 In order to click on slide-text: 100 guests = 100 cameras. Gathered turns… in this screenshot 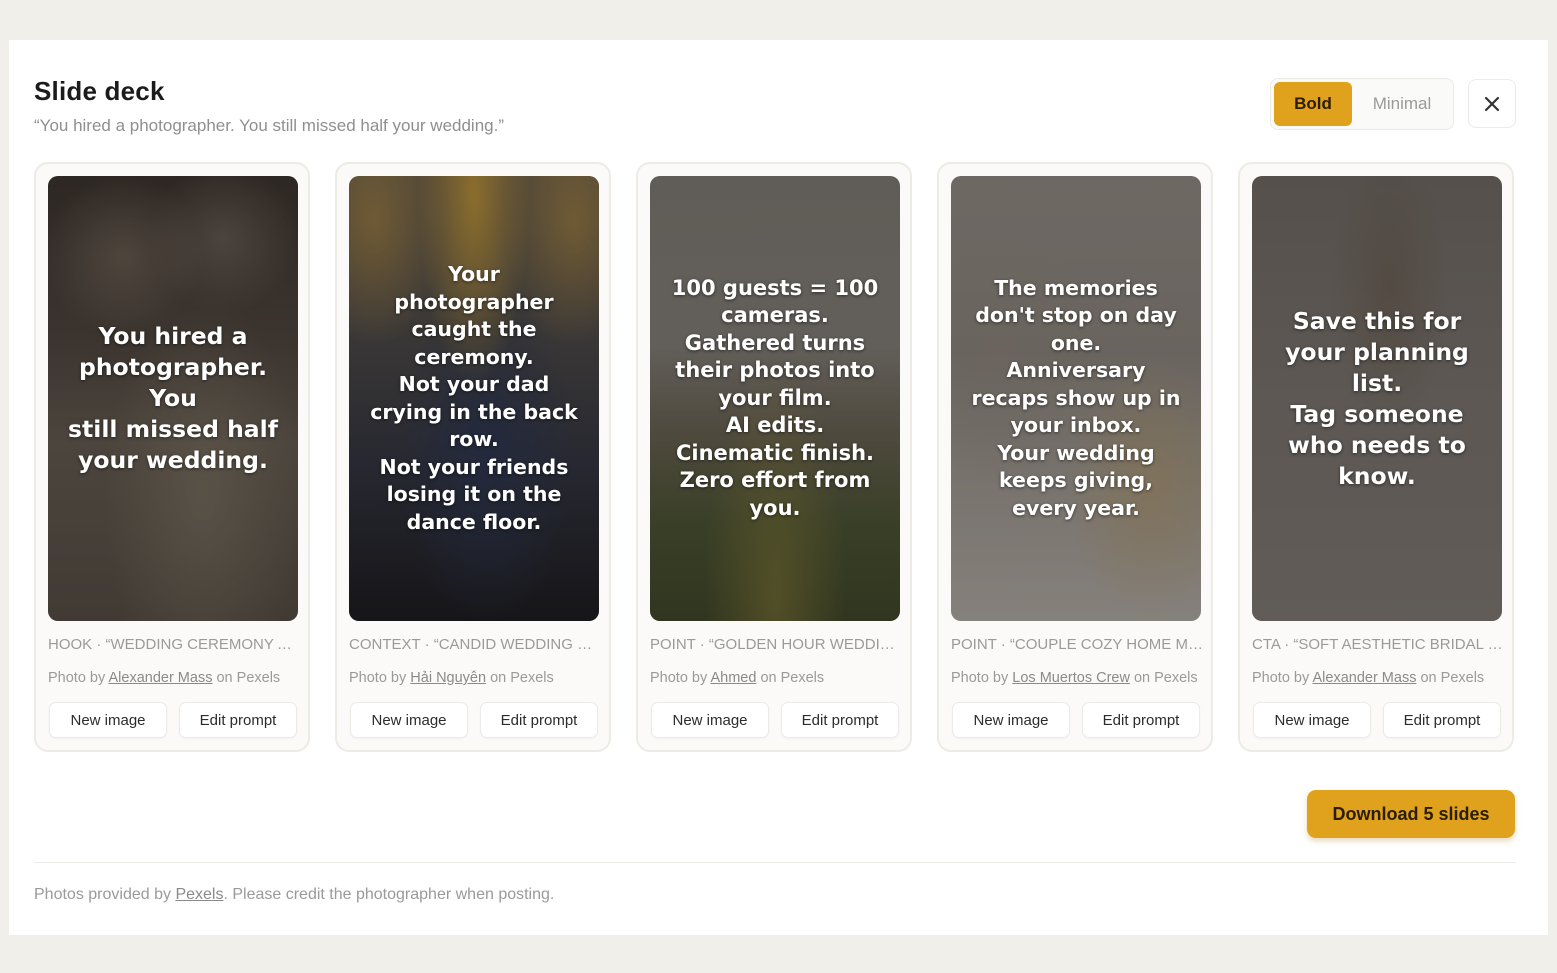, I will do `click(775, 397)`.